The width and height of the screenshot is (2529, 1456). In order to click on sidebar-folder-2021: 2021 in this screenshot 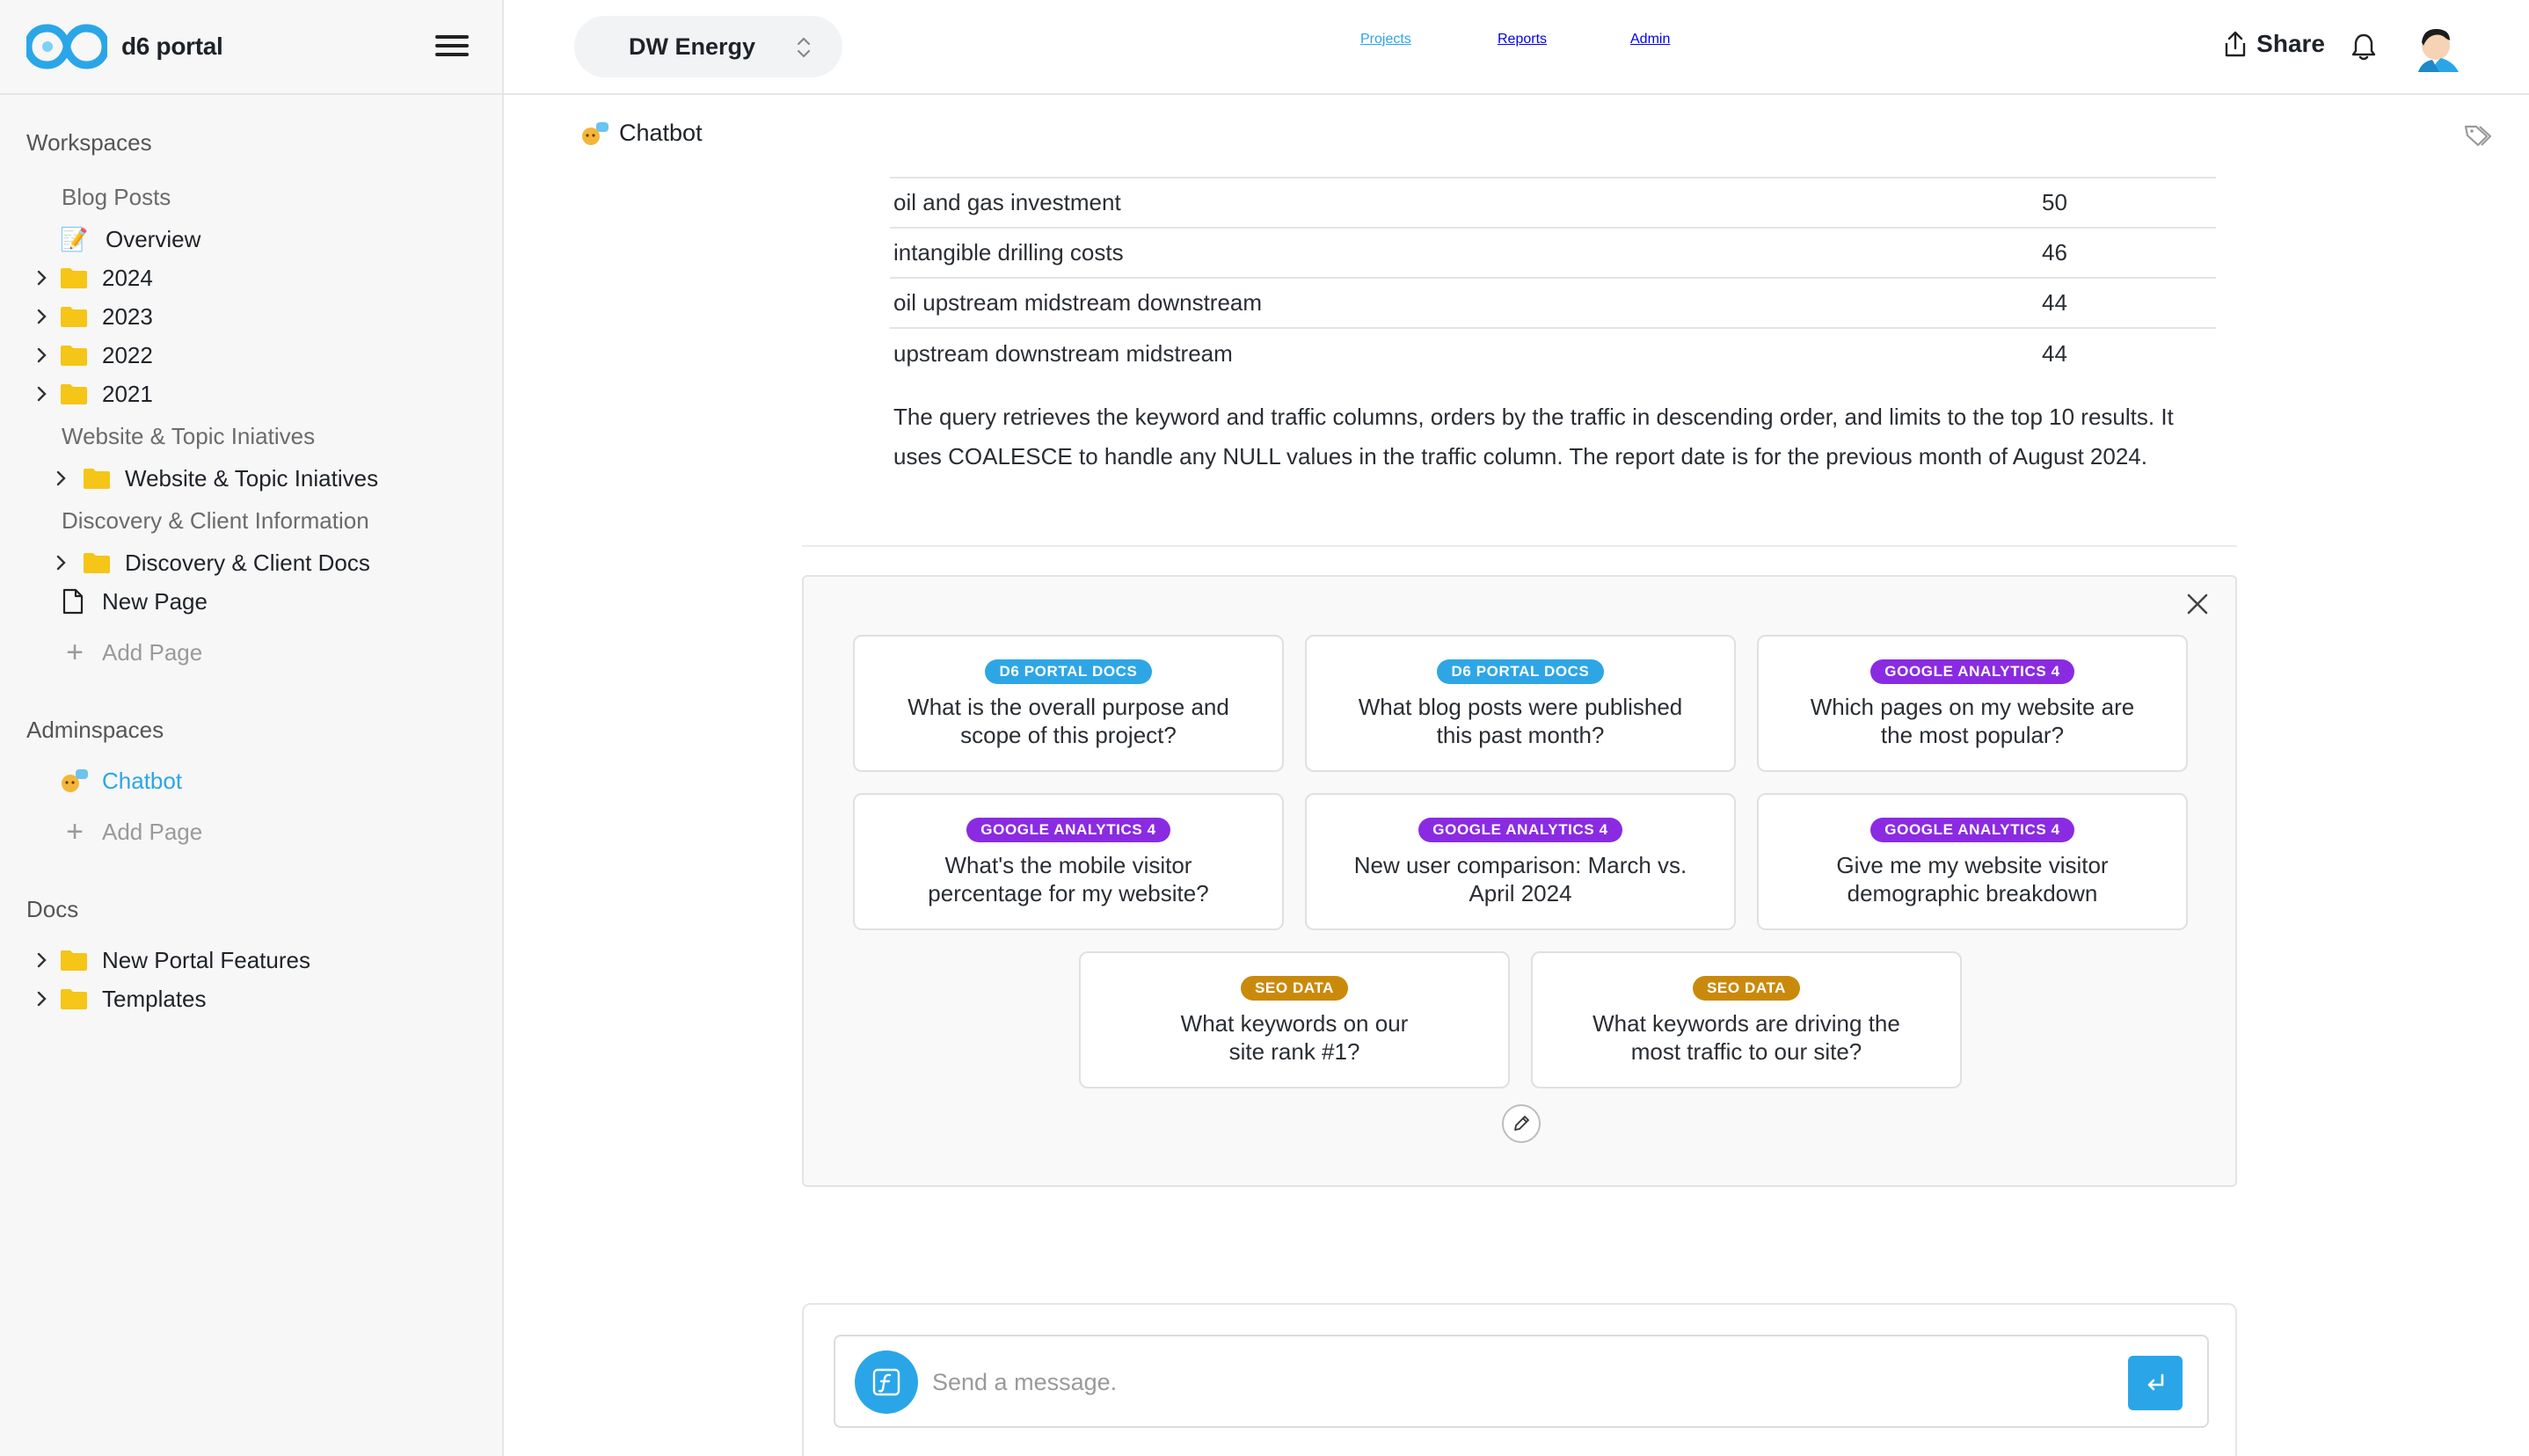, I will do `click(92, 393)`.